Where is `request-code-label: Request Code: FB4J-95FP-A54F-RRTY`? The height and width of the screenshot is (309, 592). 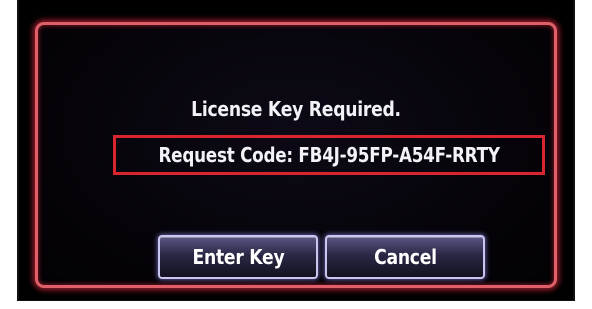 request-code-label: Request Code: FB4J-95FP-A54F-RRTY is located at coordinates (329, 155).